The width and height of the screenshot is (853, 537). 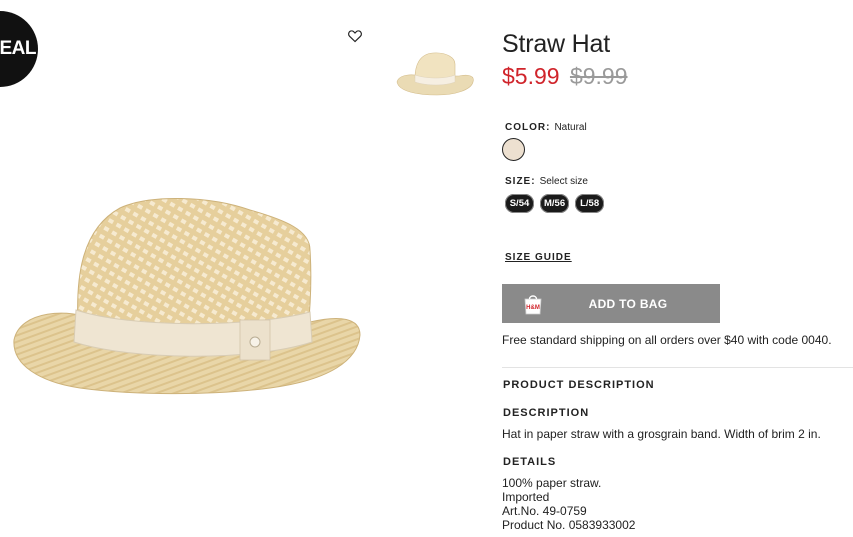 What do you see at coordinates (546, 413) in the screenshot?
I see `description-heading: DESCRIPTION` at bounding box center [546, 413].